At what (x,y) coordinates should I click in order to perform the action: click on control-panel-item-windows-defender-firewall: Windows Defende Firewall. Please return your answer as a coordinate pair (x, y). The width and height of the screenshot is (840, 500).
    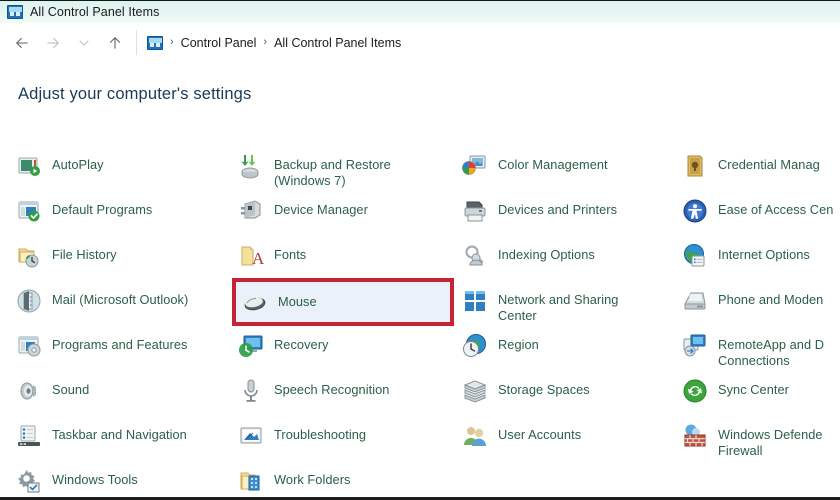
    Looking at the image, I should click on (761, 438).